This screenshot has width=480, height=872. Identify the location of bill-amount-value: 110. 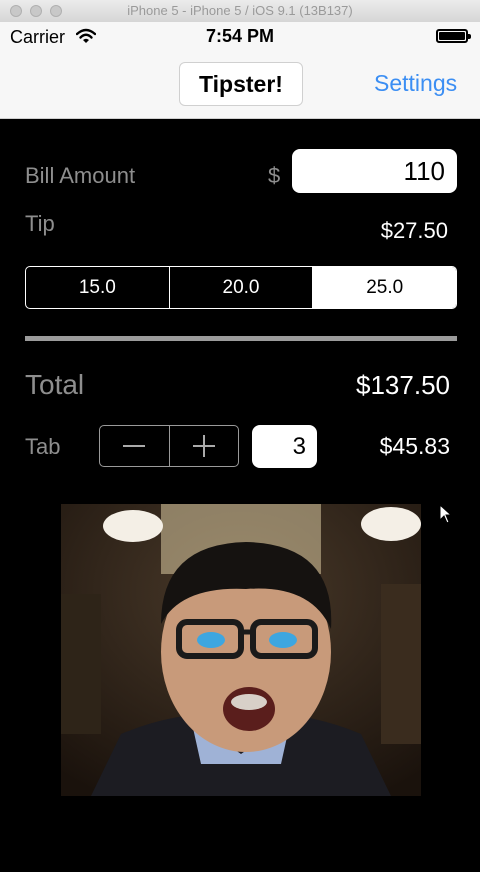
(424, 171).